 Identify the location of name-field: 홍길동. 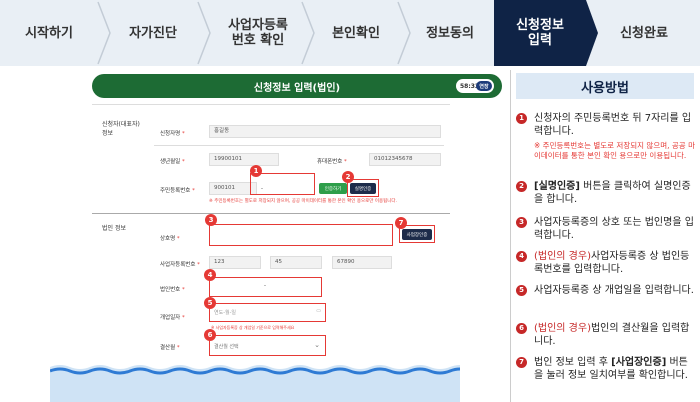
(325, 131).